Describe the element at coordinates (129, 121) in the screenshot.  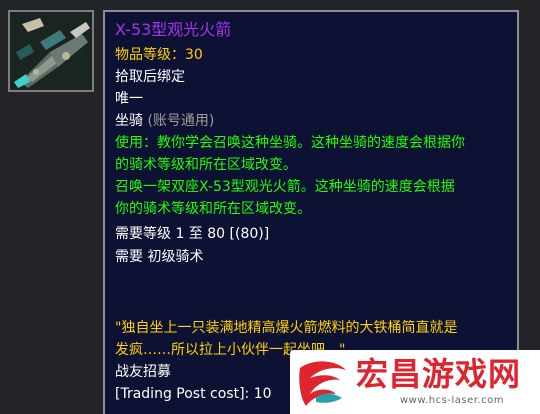
I see `item-type-label: 坐骑` at that location.